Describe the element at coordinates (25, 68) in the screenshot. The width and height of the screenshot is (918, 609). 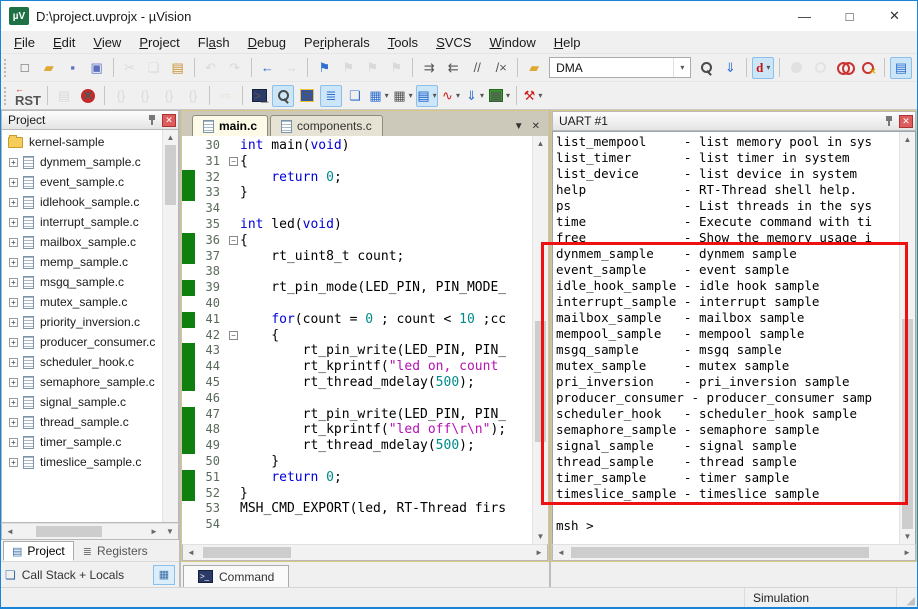
I see `new-file-icon: □` at that location.